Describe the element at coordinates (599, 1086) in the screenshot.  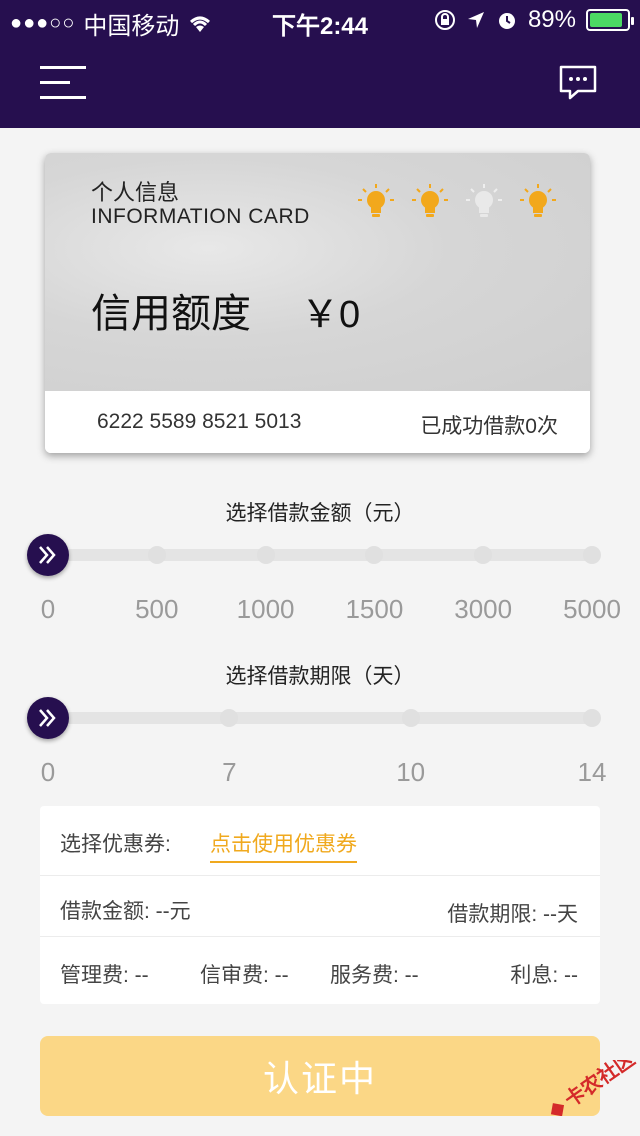
I see `svg-text: 卡农社区` at that location.